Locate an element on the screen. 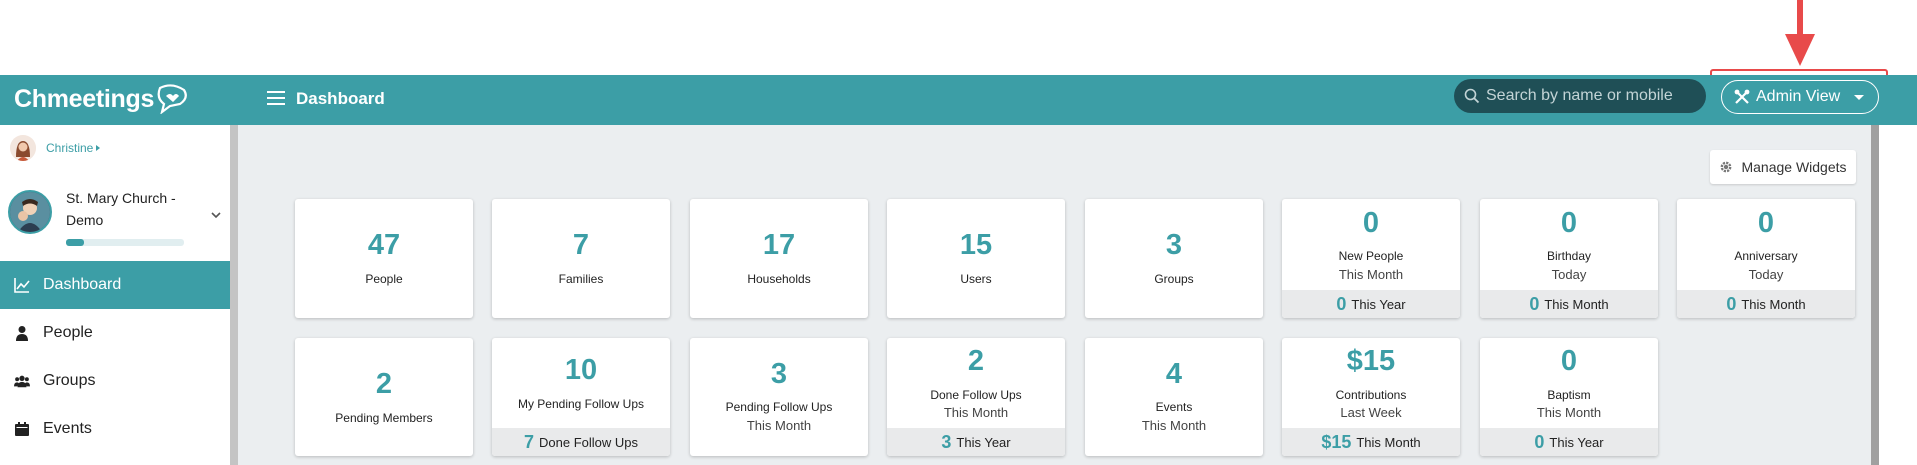 The width and height of the screenshot is (1917, 465). widget-period: Last Week is located at coordinates (1371, 412).